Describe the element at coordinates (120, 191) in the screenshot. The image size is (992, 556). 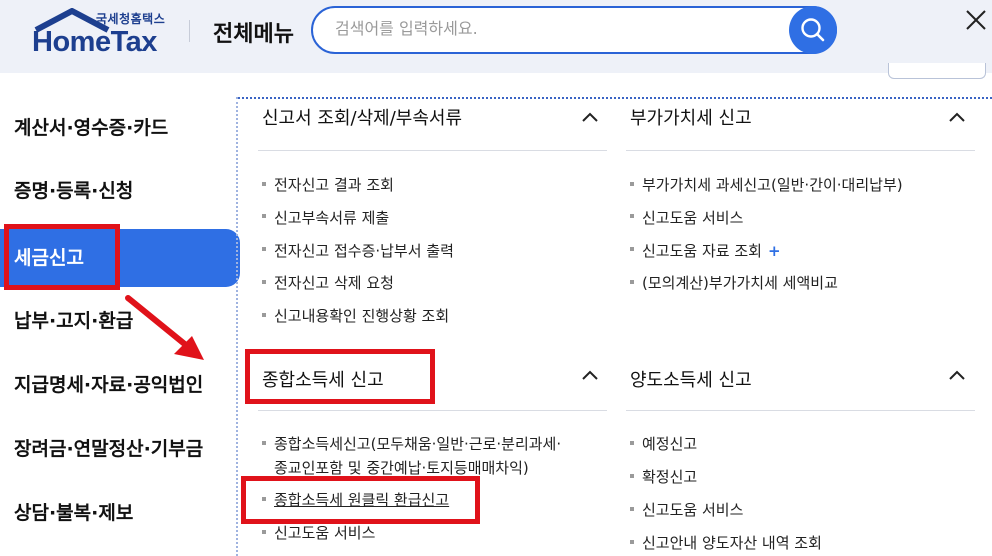
I see `nav-item-certificate: 증명·등록·신청` at that location.